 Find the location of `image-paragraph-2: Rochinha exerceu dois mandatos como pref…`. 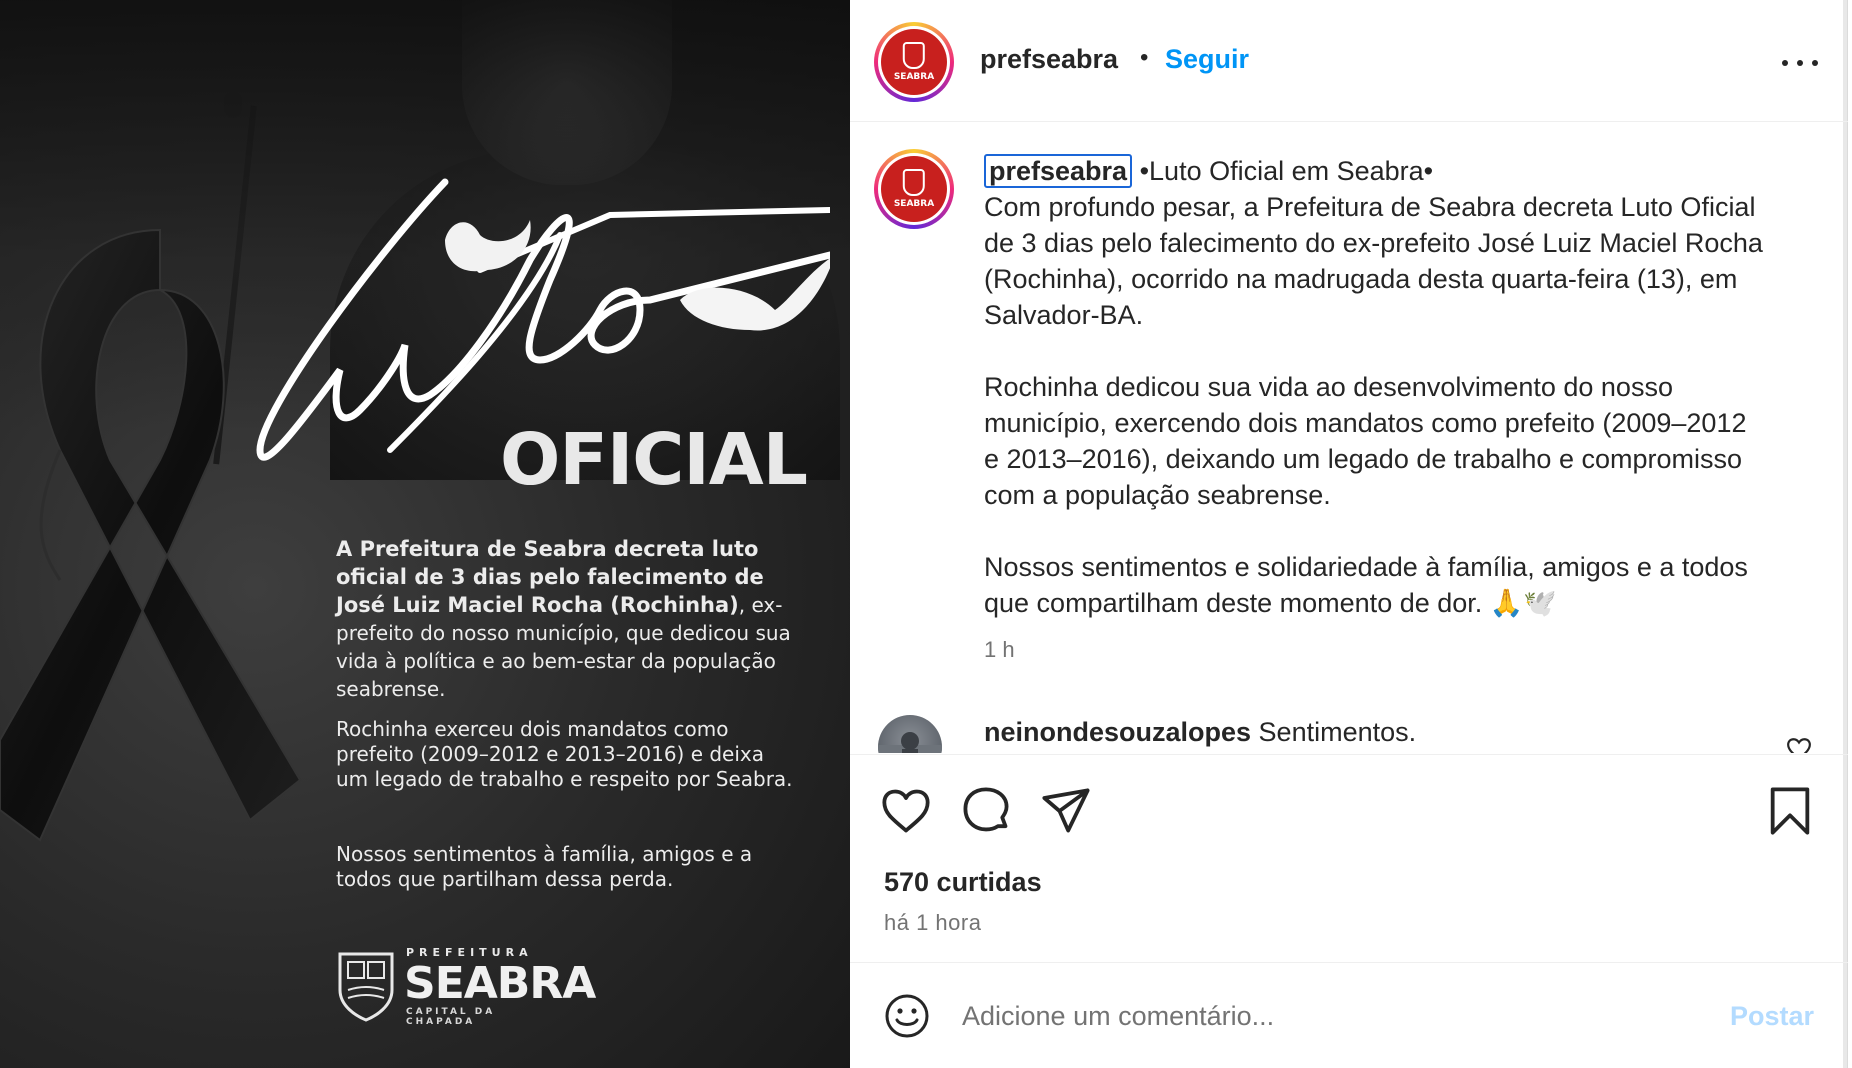

image-paragraph-2: Rochinha exerceu dois mandatos como pref… is located at coordinates (564, 754).